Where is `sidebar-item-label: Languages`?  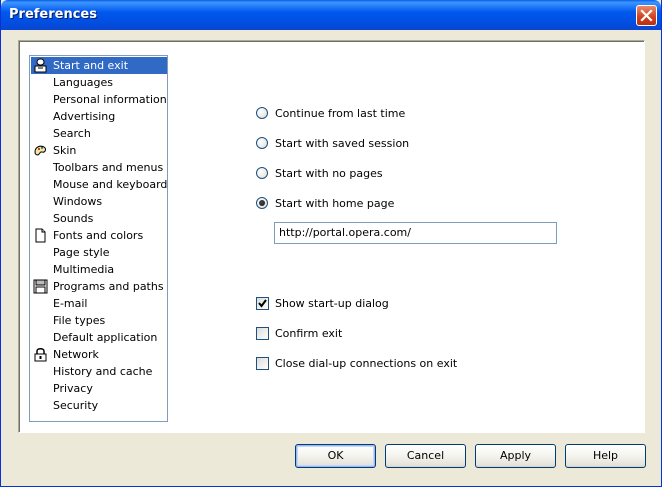 sidebar-item-label: Languages is located at coordinates (83, 82).